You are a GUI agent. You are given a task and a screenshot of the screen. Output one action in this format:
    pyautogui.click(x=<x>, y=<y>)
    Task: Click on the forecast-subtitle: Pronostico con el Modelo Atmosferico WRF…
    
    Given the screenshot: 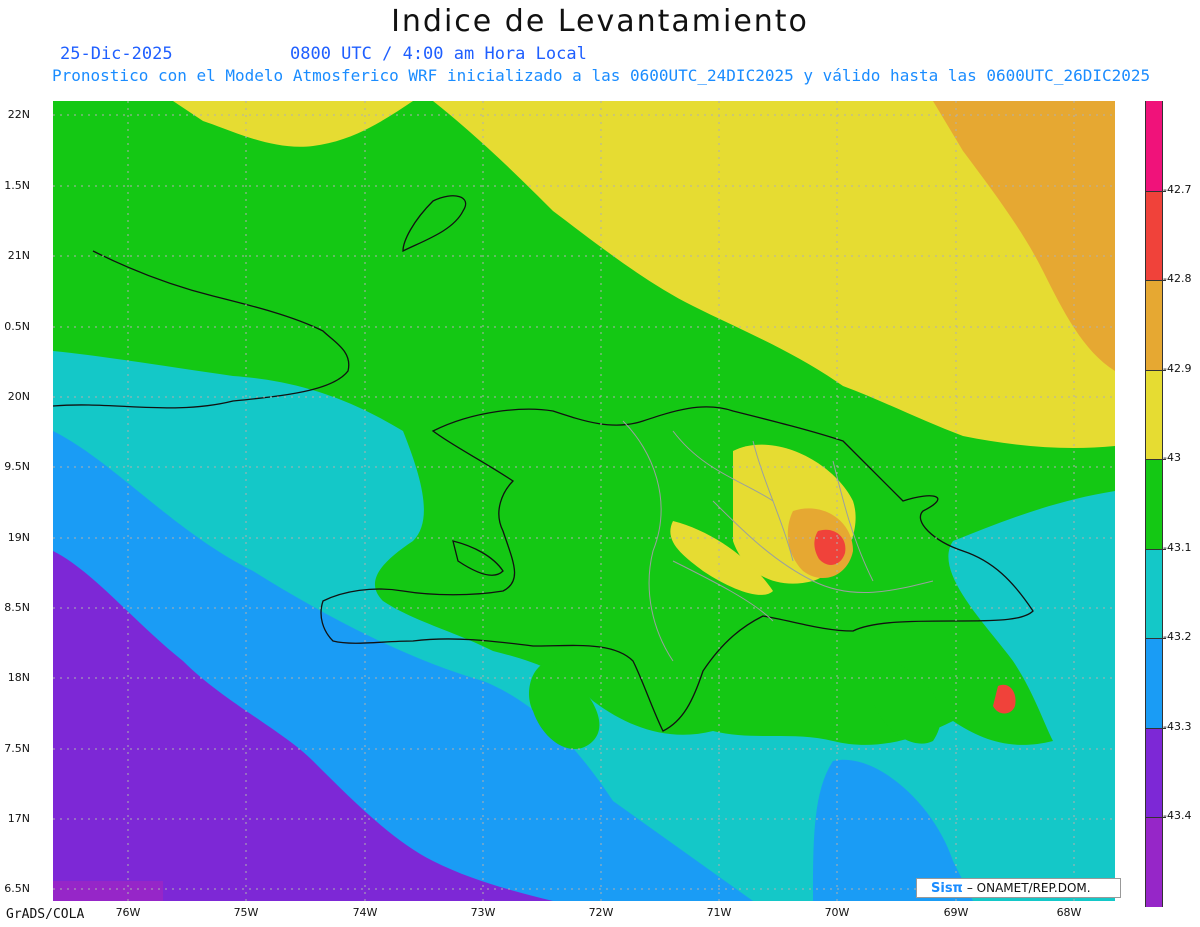 What is the action you would take?
    pyautogui.click(x=601, y=75)
    